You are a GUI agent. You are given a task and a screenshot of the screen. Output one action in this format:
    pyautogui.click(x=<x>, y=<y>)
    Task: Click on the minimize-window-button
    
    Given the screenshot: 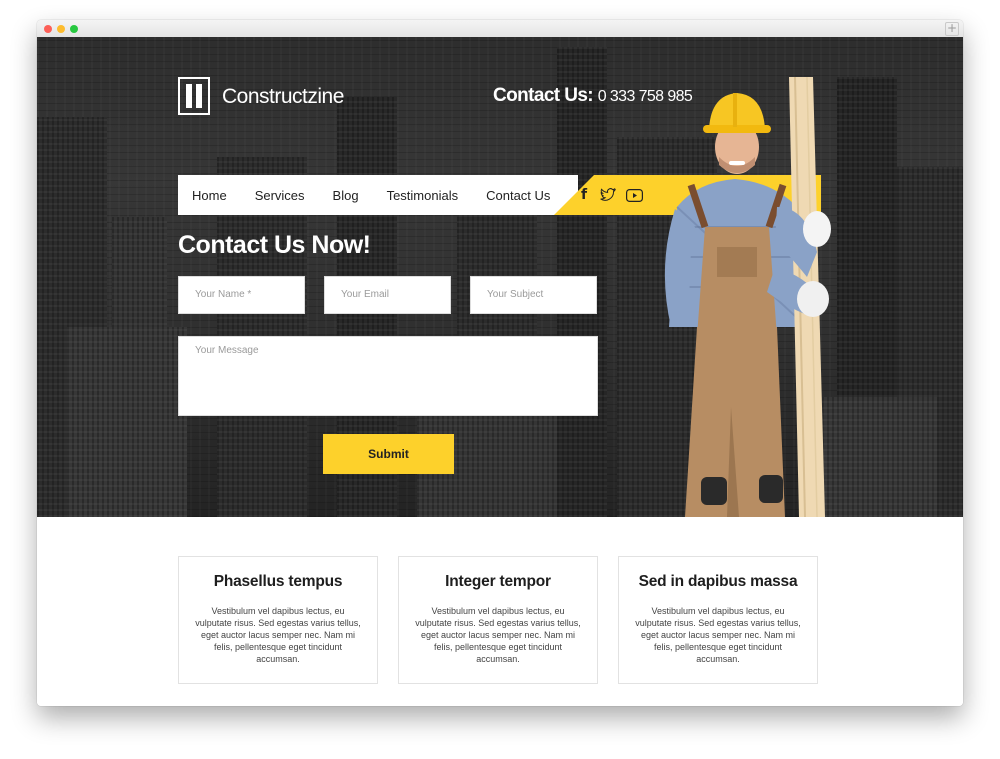 What is the action you would take?
    pyautogui.click(x=61, y=29)
    